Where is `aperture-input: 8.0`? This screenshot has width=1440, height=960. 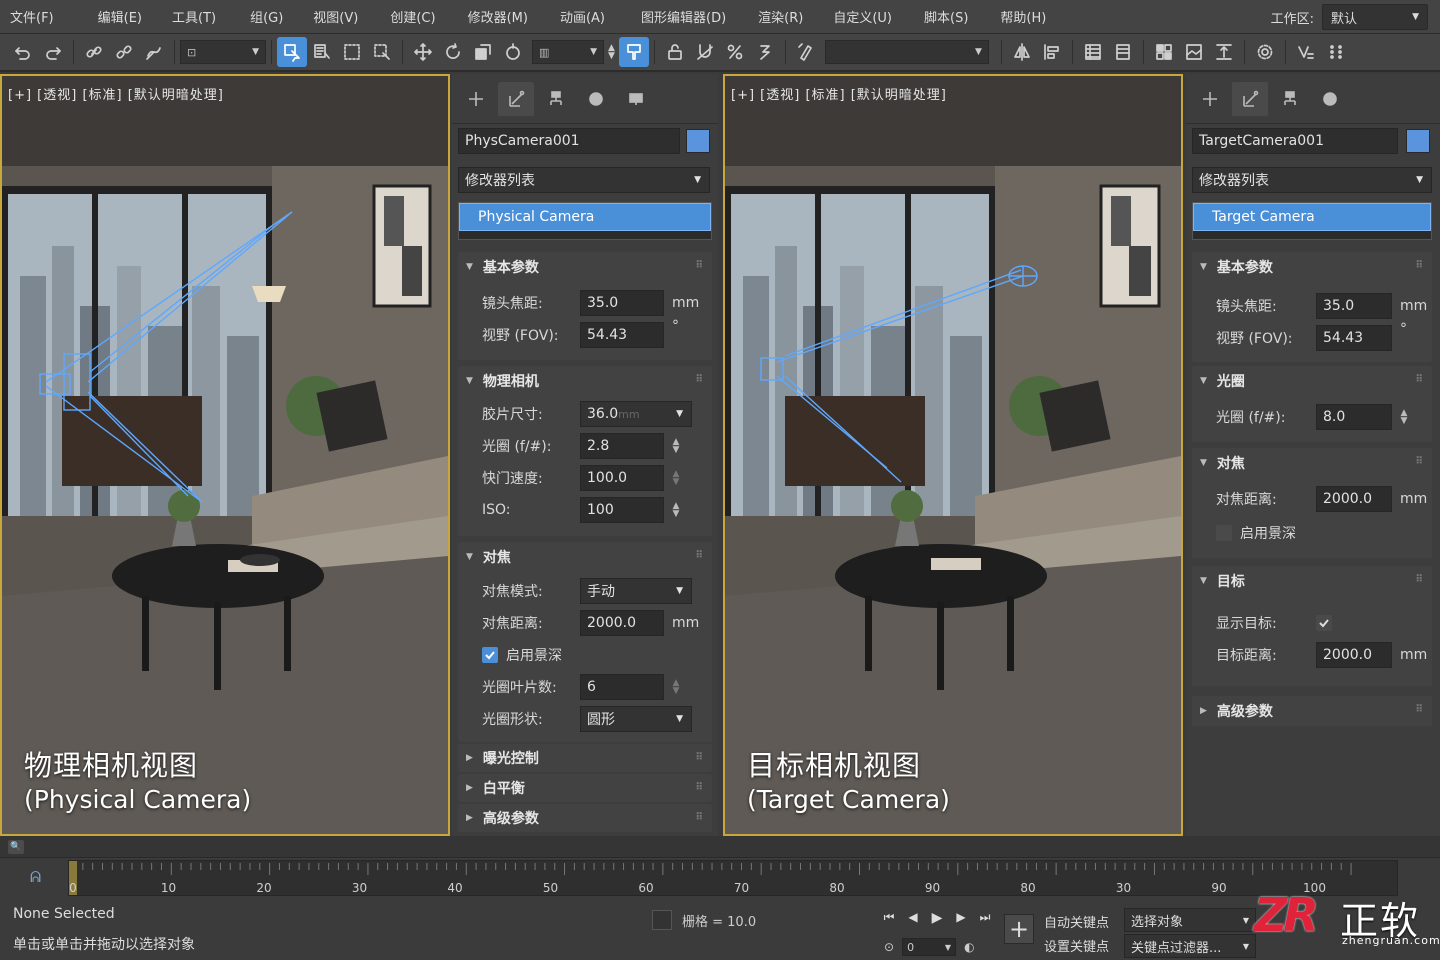 aperture-input: 8.0 is located at coordinates (1354, 417).